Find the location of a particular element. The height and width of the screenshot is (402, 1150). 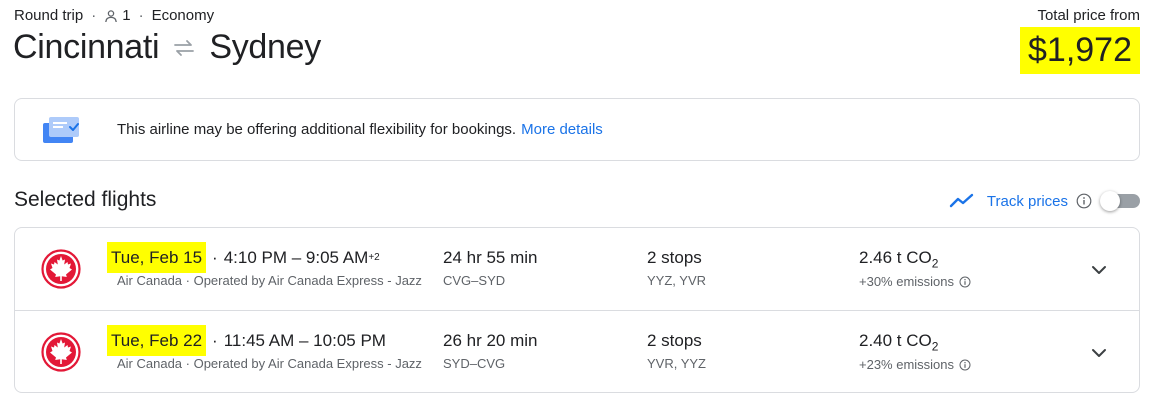

flight-times: Tue, Feb 22 · 11:45 AM – 10:05 PM is located at coordinates (246, 340).